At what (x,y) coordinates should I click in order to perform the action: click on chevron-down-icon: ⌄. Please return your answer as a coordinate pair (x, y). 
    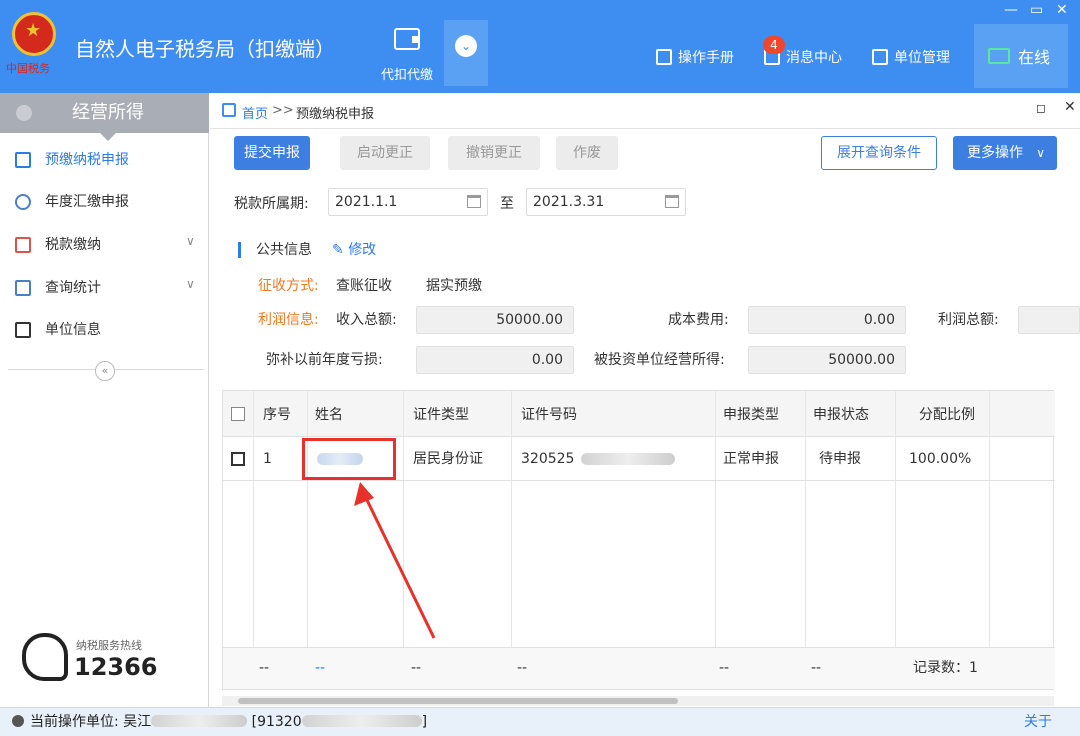
    Looking at the image, I should click on (466, 46).